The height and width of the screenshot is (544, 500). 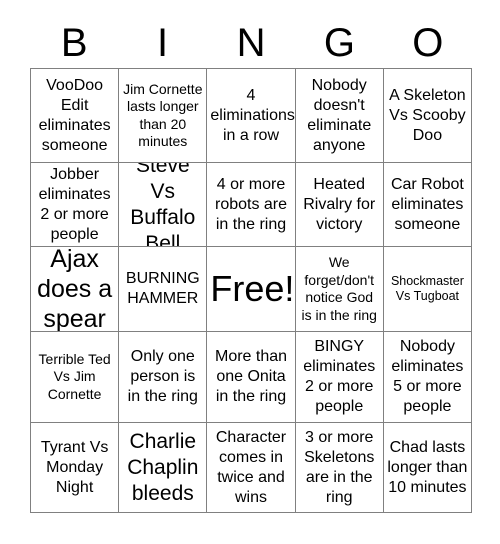 I want to click on bingo-cell: 4 or more robots are in the ring, so click(x=251, y=205).